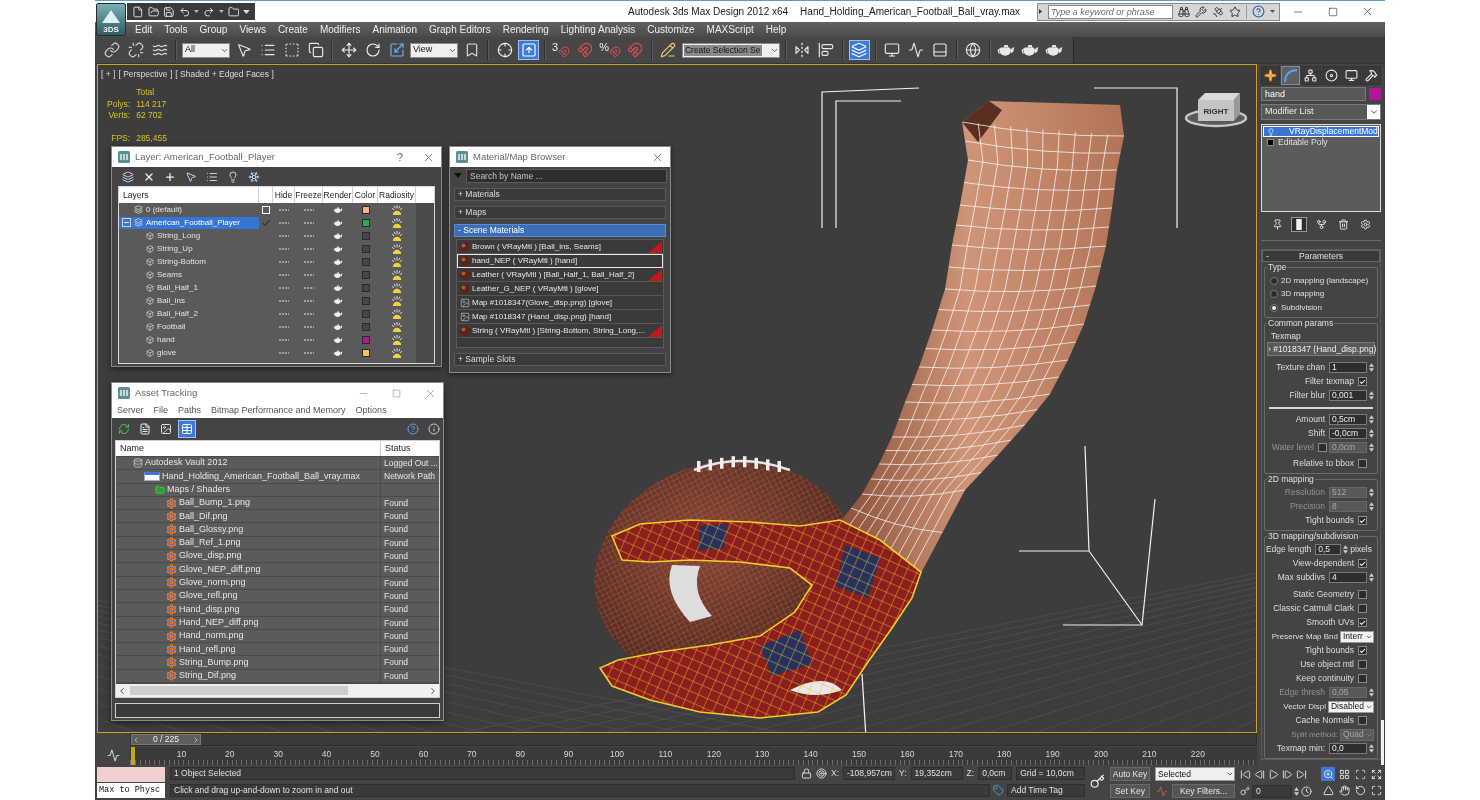 Image resolution: width=1480 pixels, height=800 pixels. Describe the element at coordinates (189, 209) in the screenshot. I see `layer-item: 0 (default)` at that location.